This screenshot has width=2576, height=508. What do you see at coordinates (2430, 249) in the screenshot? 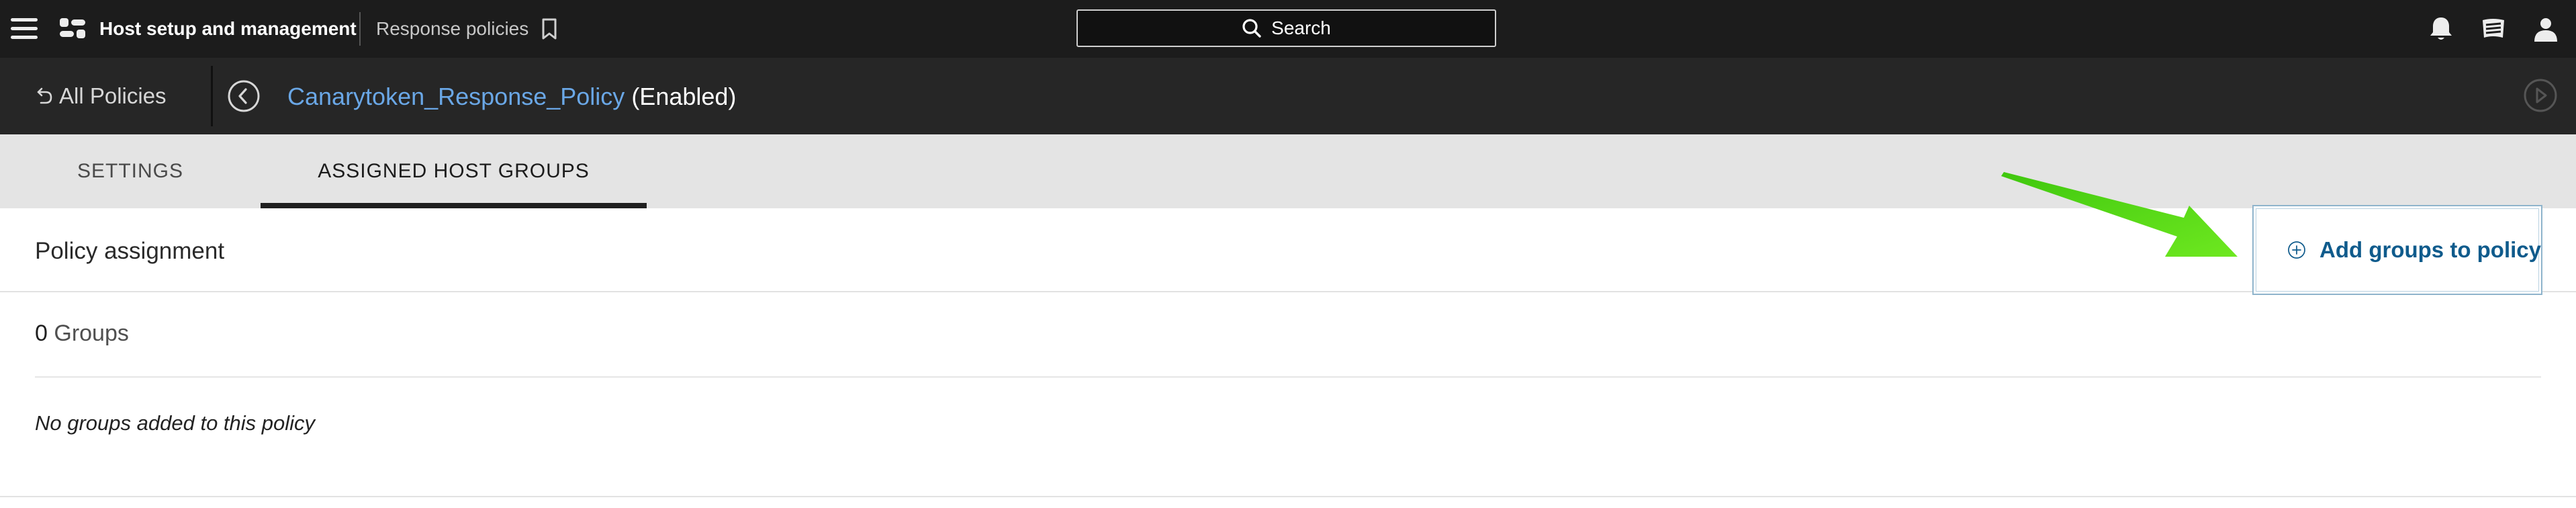
I see `add-groups-label: Add groups to policy` at bounding box center [2430, 249].